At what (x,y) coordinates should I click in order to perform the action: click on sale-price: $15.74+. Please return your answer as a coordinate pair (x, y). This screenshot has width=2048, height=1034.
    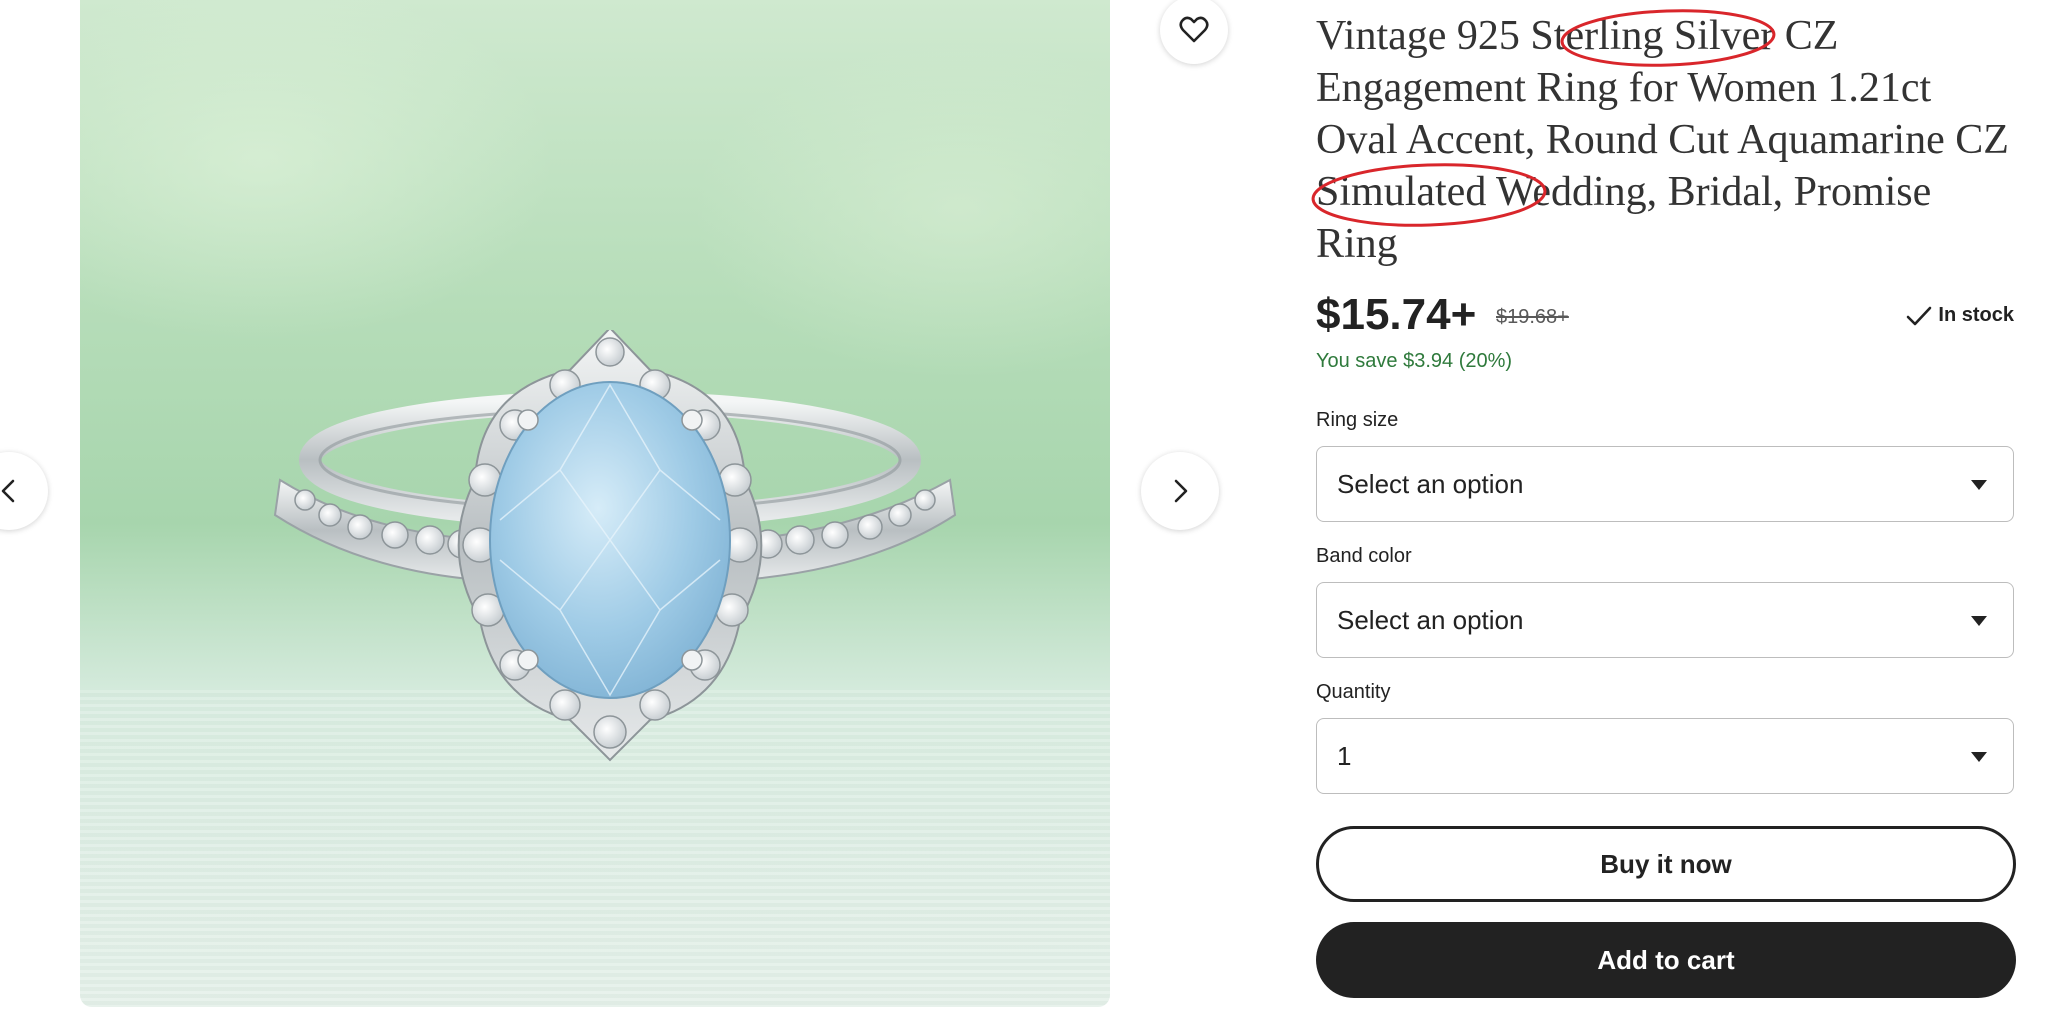
    Looking at the image, I should click on (1396, 314).